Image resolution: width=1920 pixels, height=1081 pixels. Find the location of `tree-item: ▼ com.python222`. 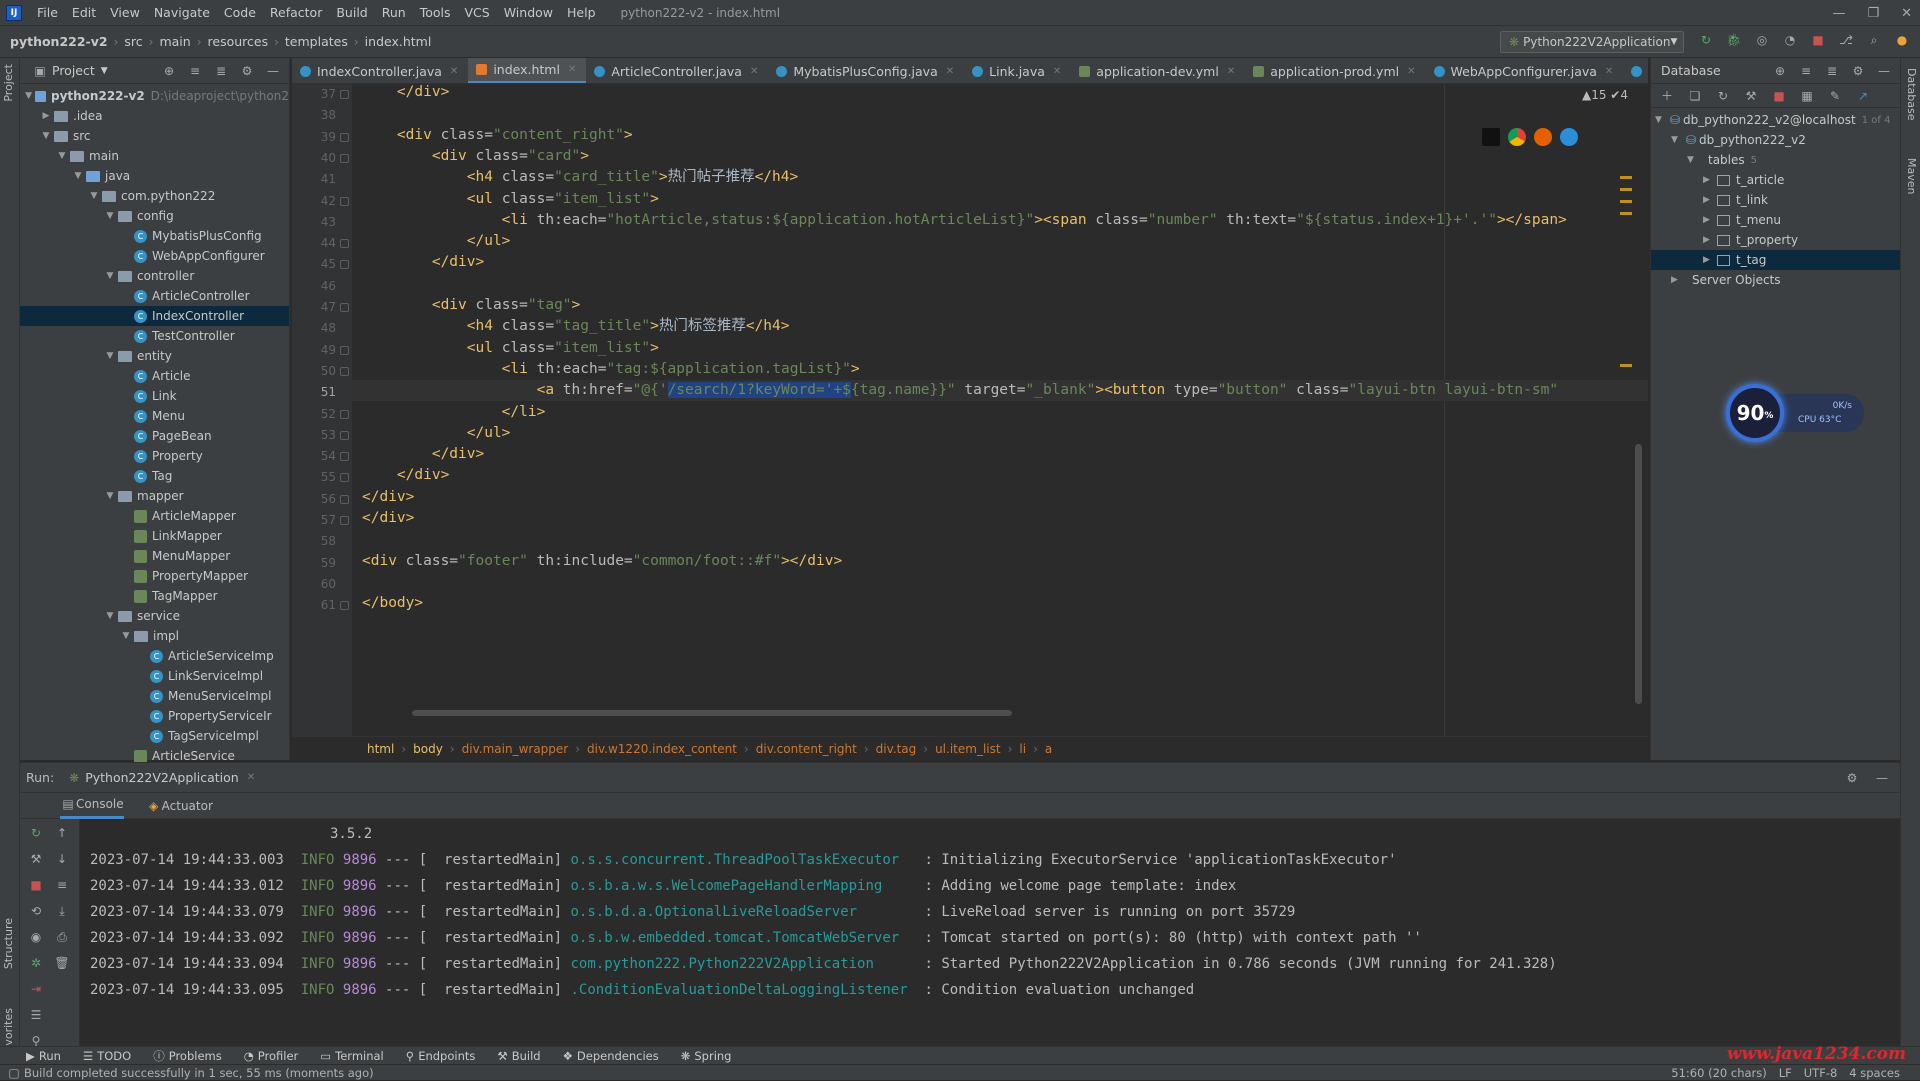

tree-item: ▼ com.python222 is located at coordinates (154, 196).